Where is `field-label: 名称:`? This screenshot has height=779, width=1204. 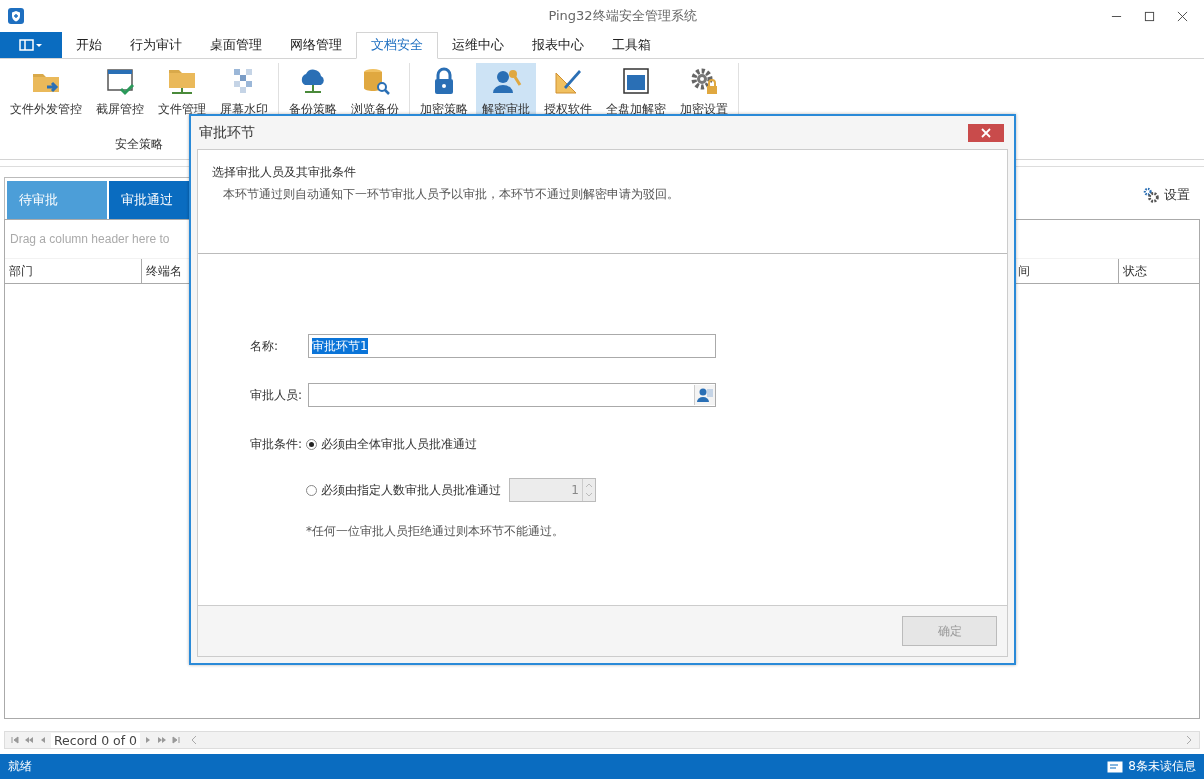 field-label: 名称: is located at coordinates (265, 346).